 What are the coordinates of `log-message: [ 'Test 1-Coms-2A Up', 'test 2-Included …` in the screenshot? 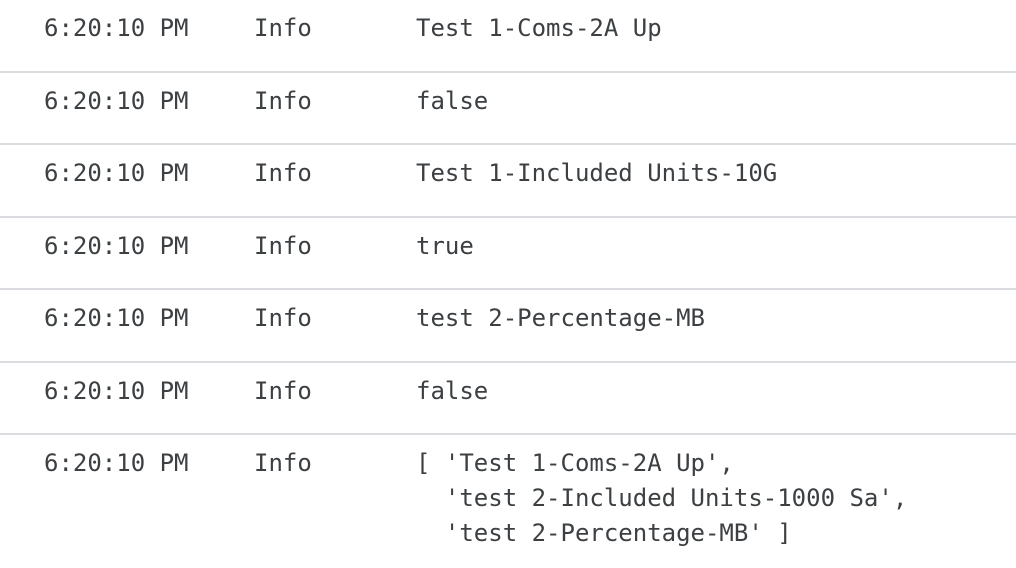 It's located at (662, 498).